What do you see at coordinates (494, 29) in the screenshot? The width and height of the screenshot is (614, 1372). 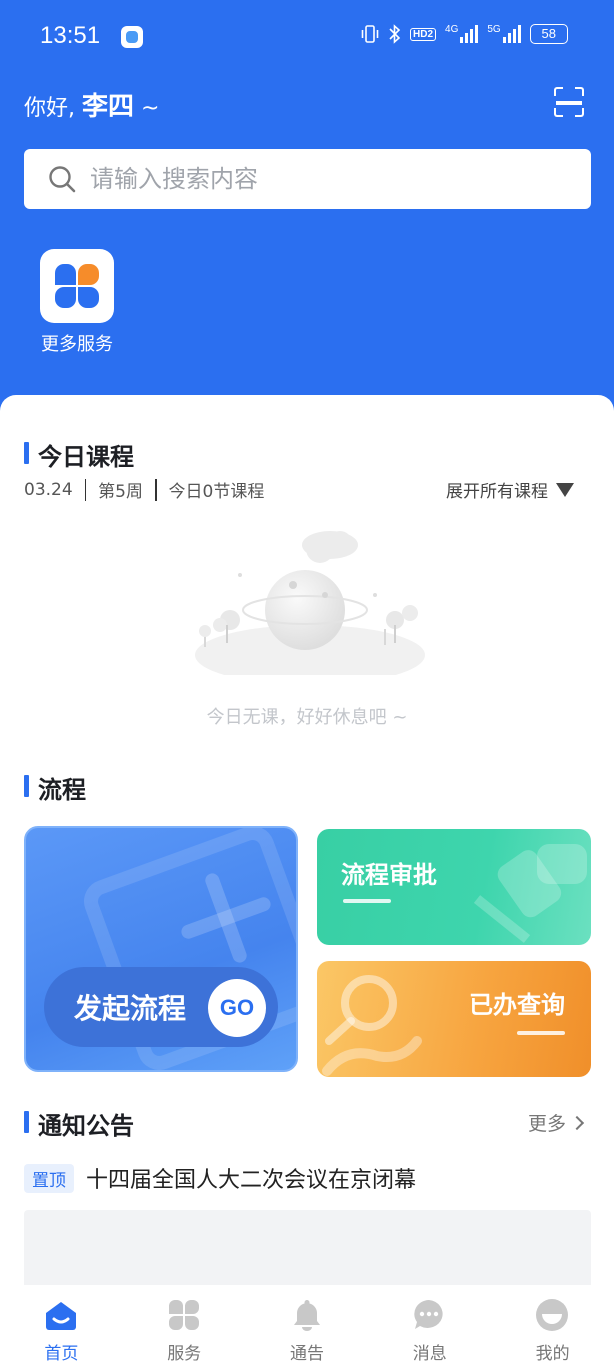 I see `net-label-5g: 5G` at bounding box center [494, 29].